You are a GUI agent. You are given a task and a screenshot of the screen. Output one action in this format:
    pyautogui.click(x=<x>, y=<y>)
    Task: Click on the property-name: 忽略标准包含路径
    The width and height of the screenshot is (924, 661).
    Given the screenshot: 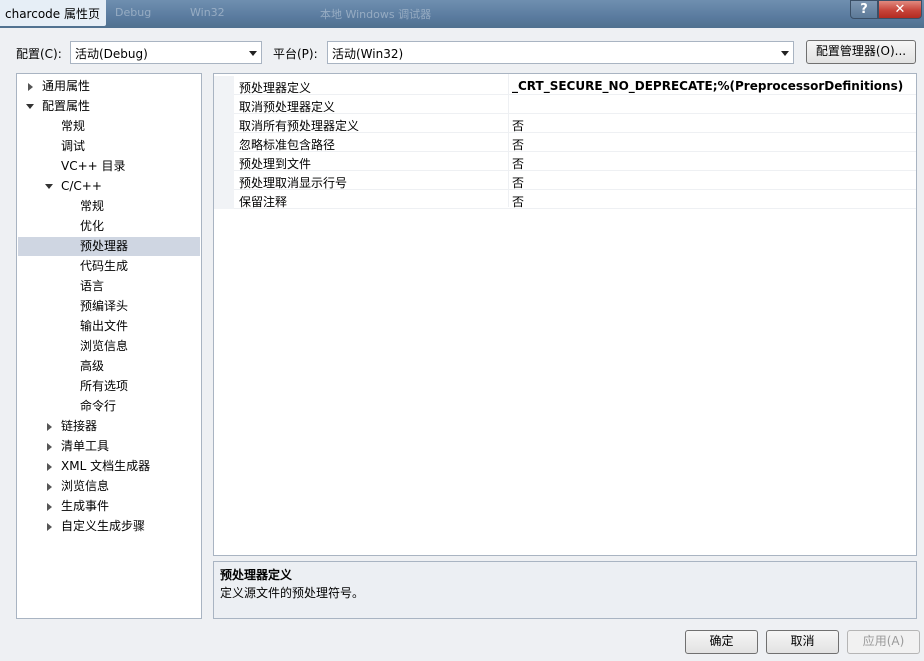 What is the action you would take?
    pyautogui.click(x=287, y=145)
    